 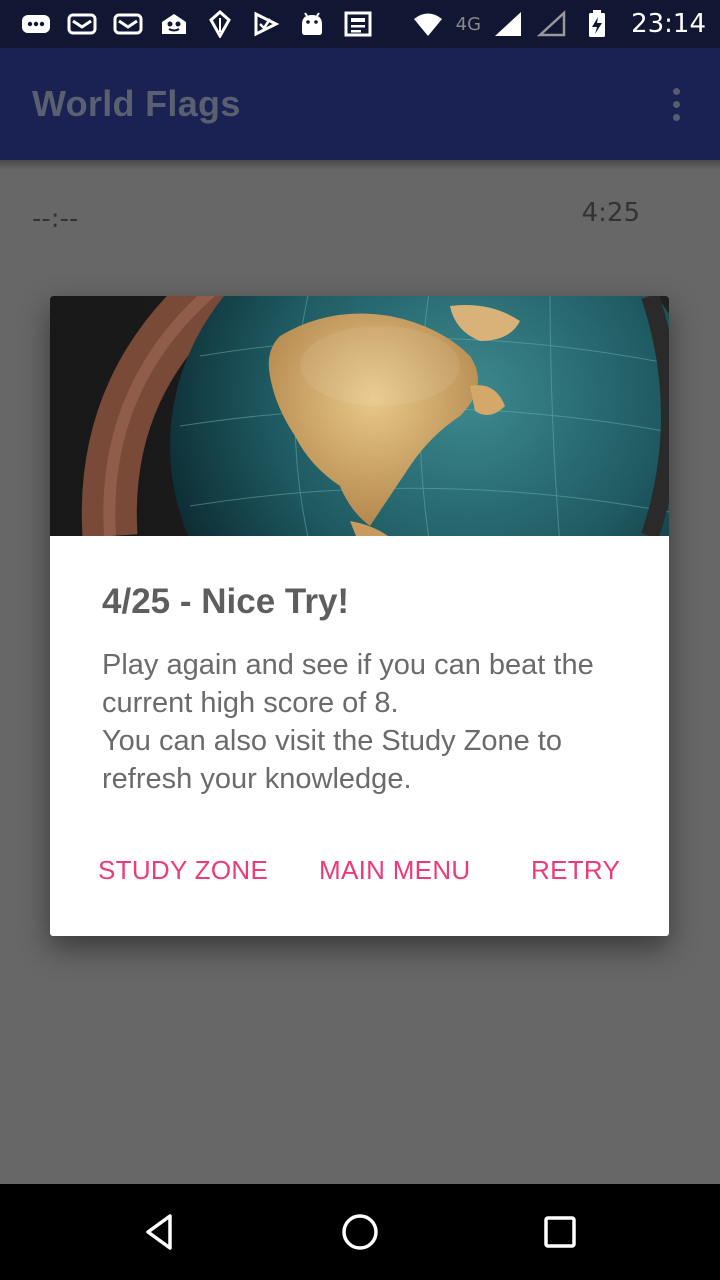 I want to click on network-type-label: 4G, so click(x=468, y=24).